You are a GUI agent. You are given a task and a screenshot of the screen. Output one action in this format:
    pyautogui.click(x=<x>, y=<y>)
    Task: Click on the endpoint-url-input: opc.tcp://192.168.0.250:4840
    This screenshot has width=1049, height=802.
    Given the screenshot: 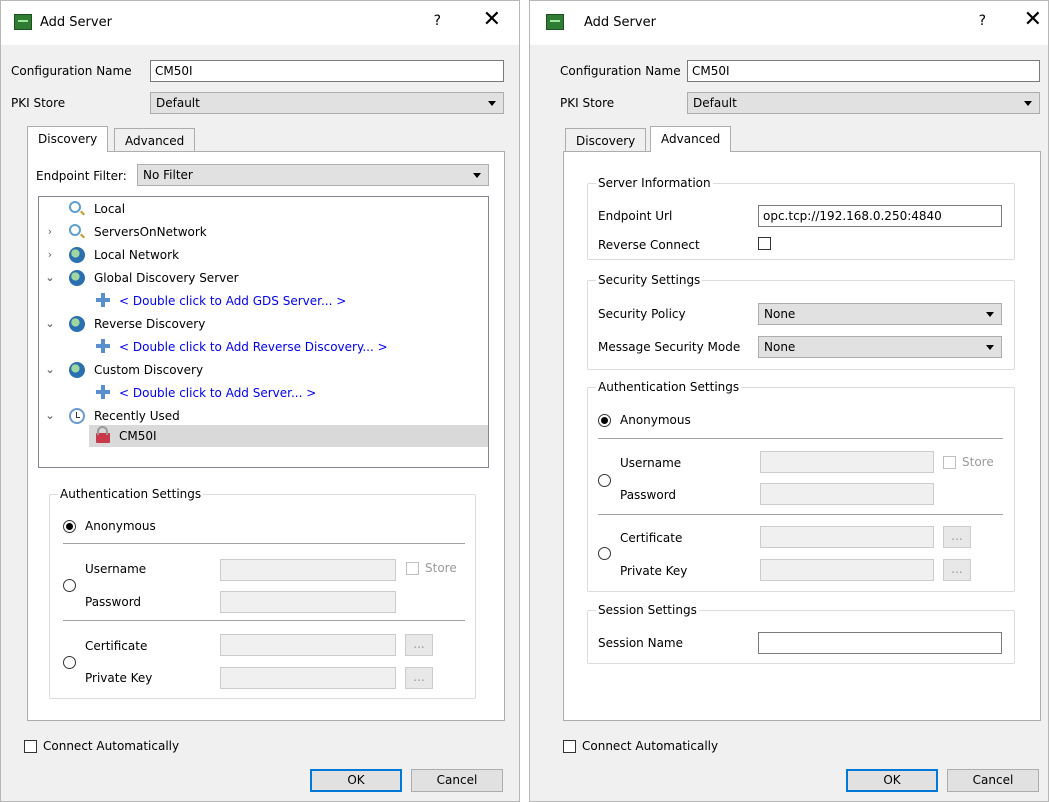 What is the action you would take?
    pyautogui.click(x=880, y=216)
    